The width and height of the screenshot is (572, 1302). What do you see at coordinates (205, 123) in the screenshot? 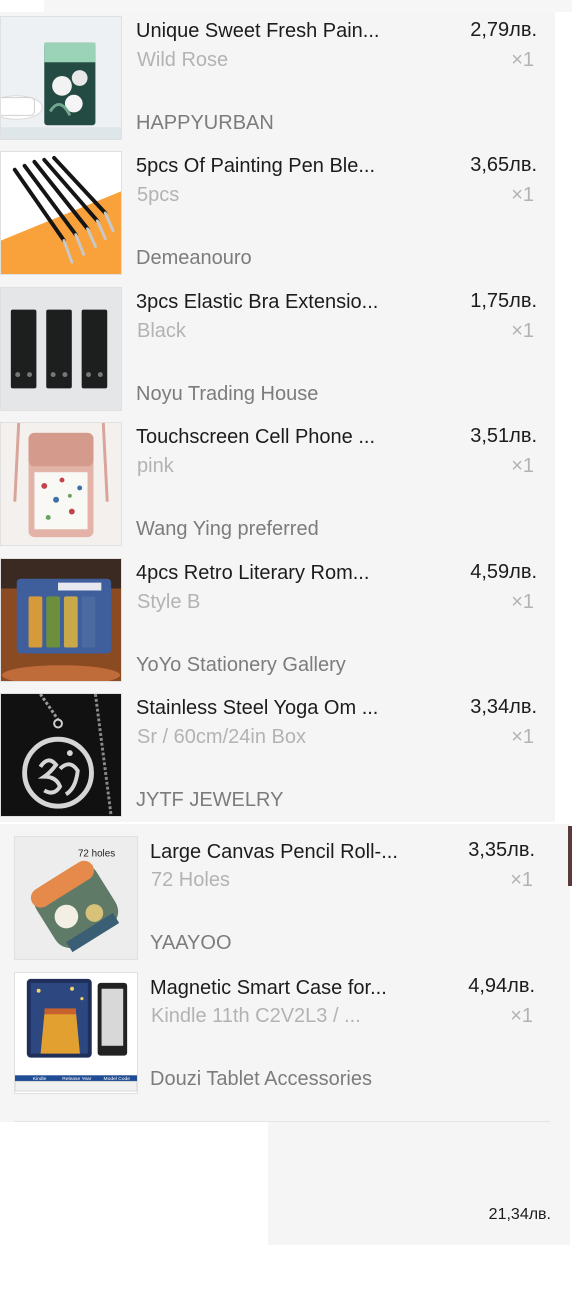
I see `store-name: HAPPYURBAN` at bounding box center [205, 123].